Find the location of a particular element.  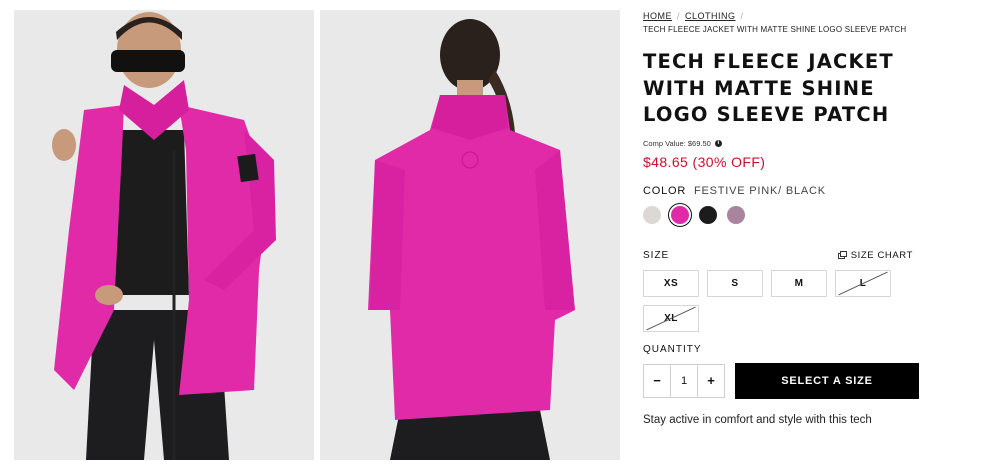

swatch-mauve is located at coordinates (736, 214).